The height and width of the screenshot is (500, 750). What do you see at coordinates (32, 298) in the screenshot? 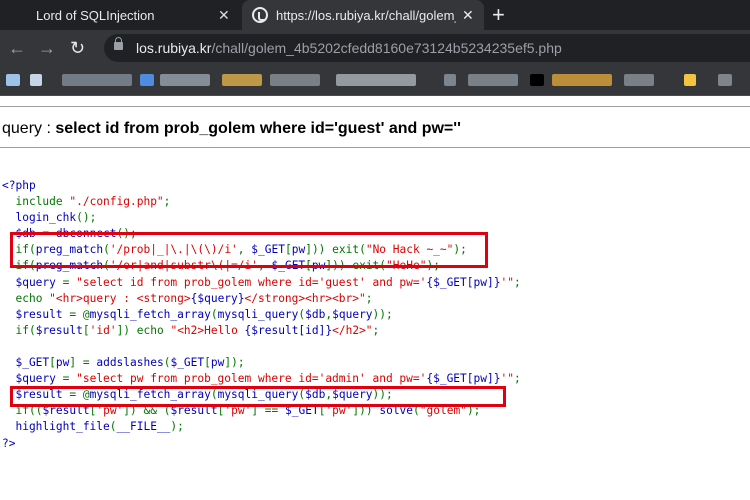
I see `code-token: echo` at bounding box center [32, 298].